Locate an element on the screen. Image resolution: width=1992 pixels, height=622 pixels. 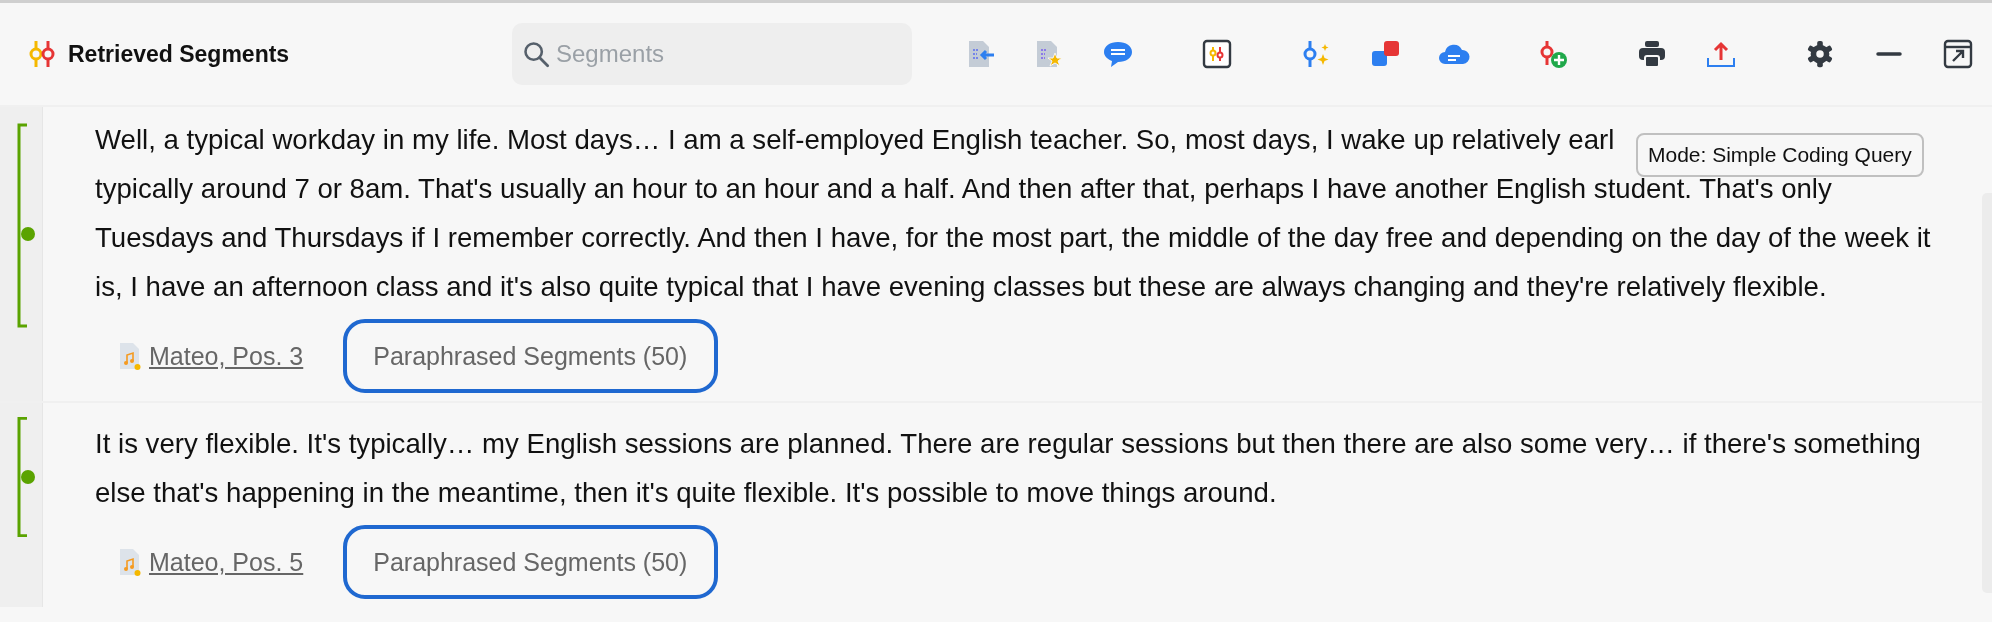
code-logo-icon is located at coordinates (42, 54).